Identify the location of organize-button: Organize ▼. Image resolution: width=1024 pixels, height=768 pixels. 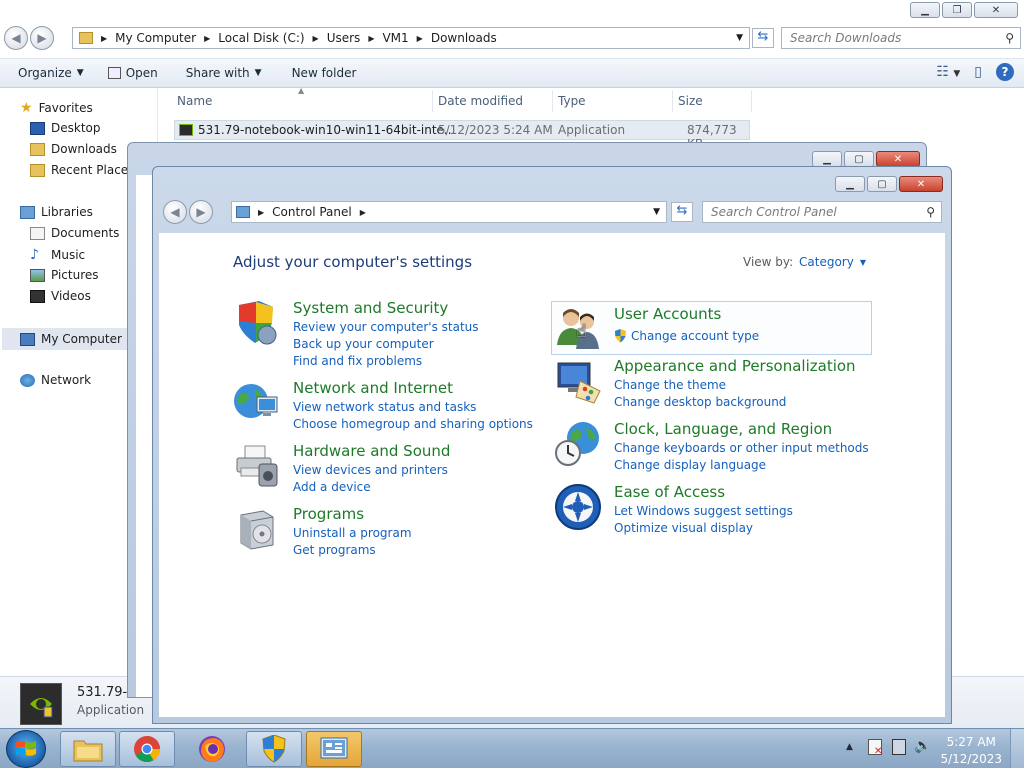
(51, 73).